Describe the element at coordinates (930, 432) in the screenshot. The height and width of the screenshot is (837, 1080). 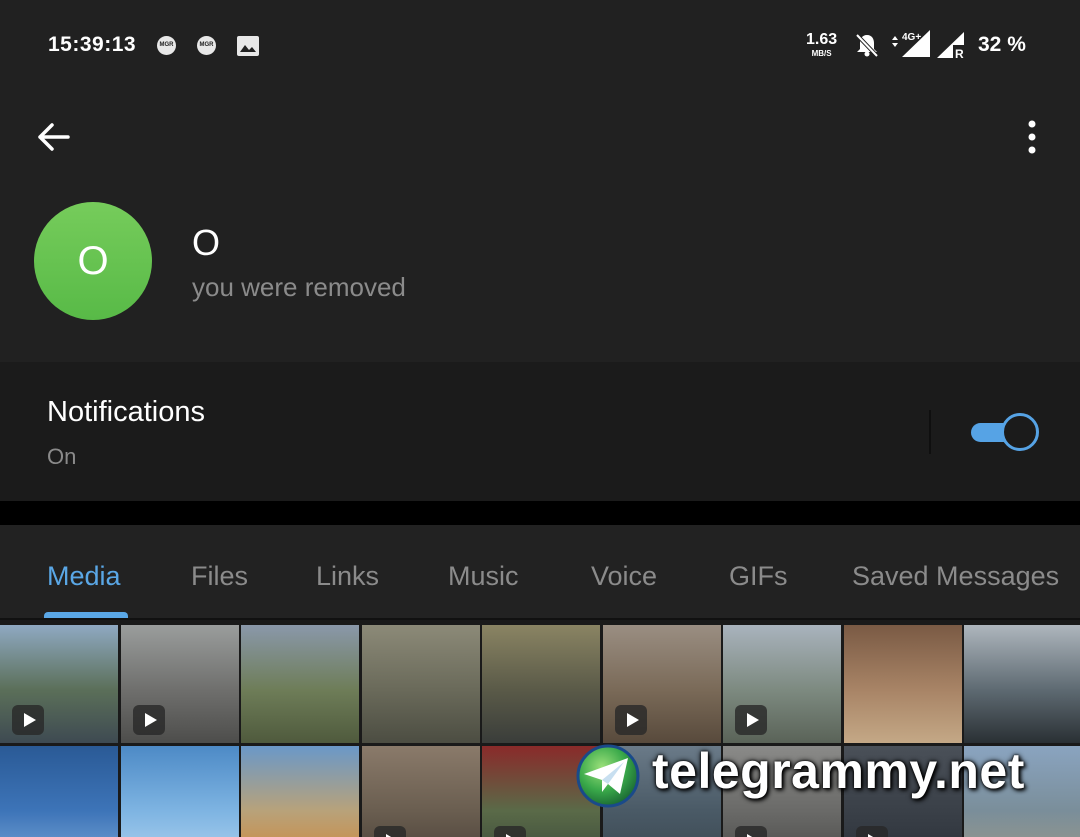
I see `divider` at that location.